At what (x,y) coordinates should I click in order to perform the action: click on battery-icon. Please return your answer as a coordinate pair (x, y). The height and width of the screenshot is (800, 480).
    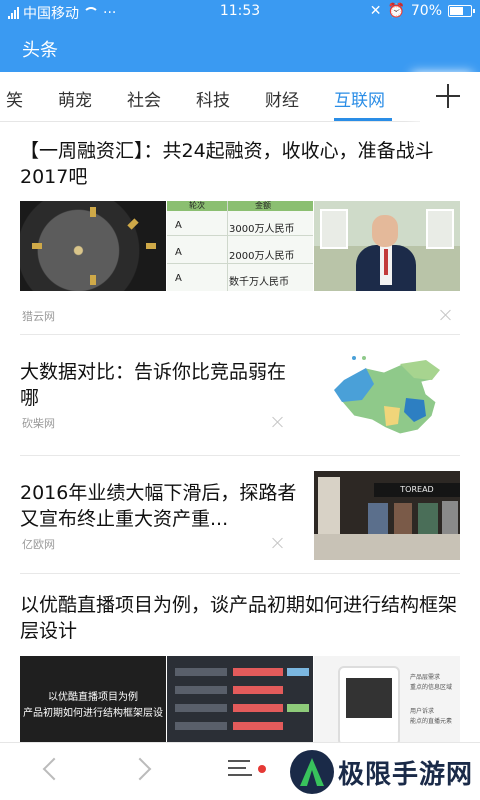
    Looking at the image, I should click on (461, 11).